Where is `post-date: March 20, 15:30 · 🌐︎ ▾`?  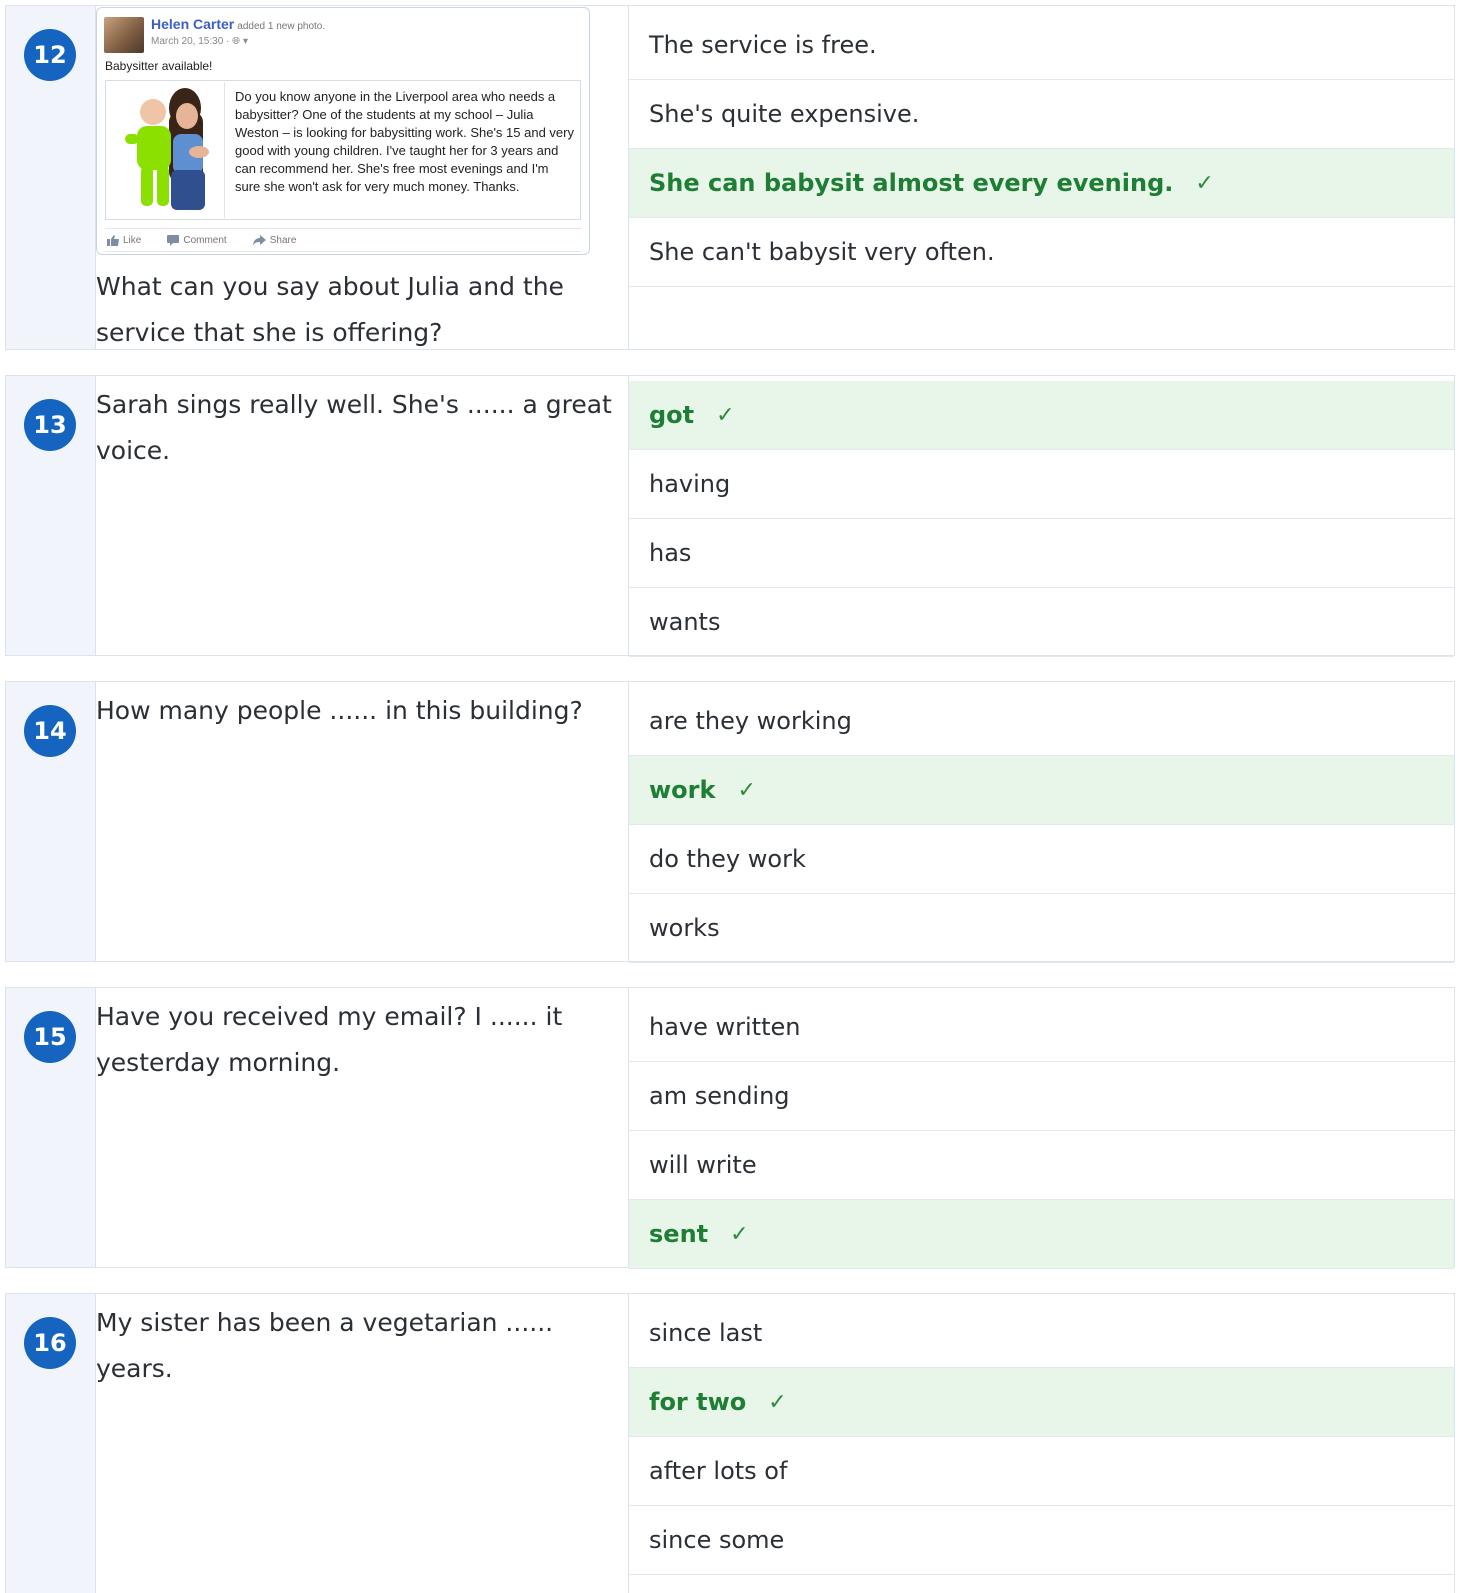
post-date: March 20, 15:30 · 🌐︎ ▾ is located at coordinates (199, 41).